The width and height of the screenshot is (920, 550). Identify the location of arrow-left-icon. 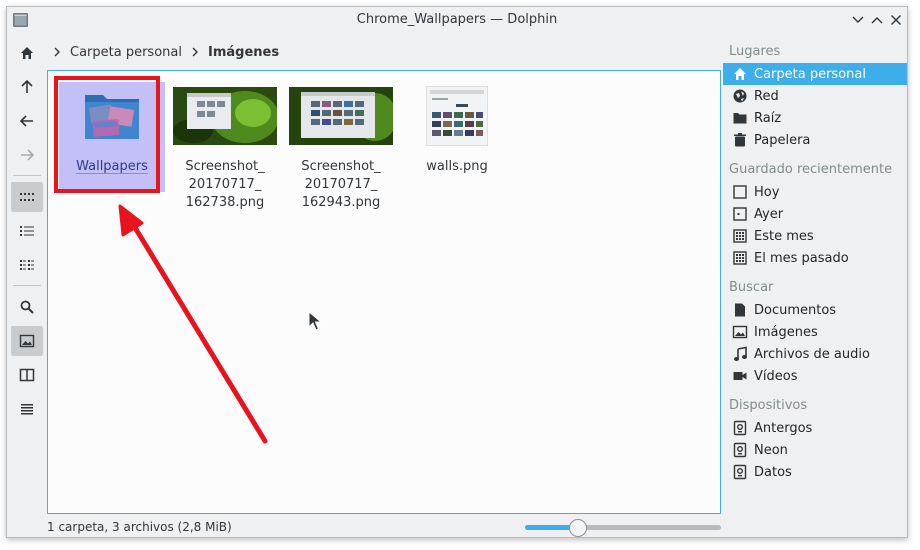
(26, 121).